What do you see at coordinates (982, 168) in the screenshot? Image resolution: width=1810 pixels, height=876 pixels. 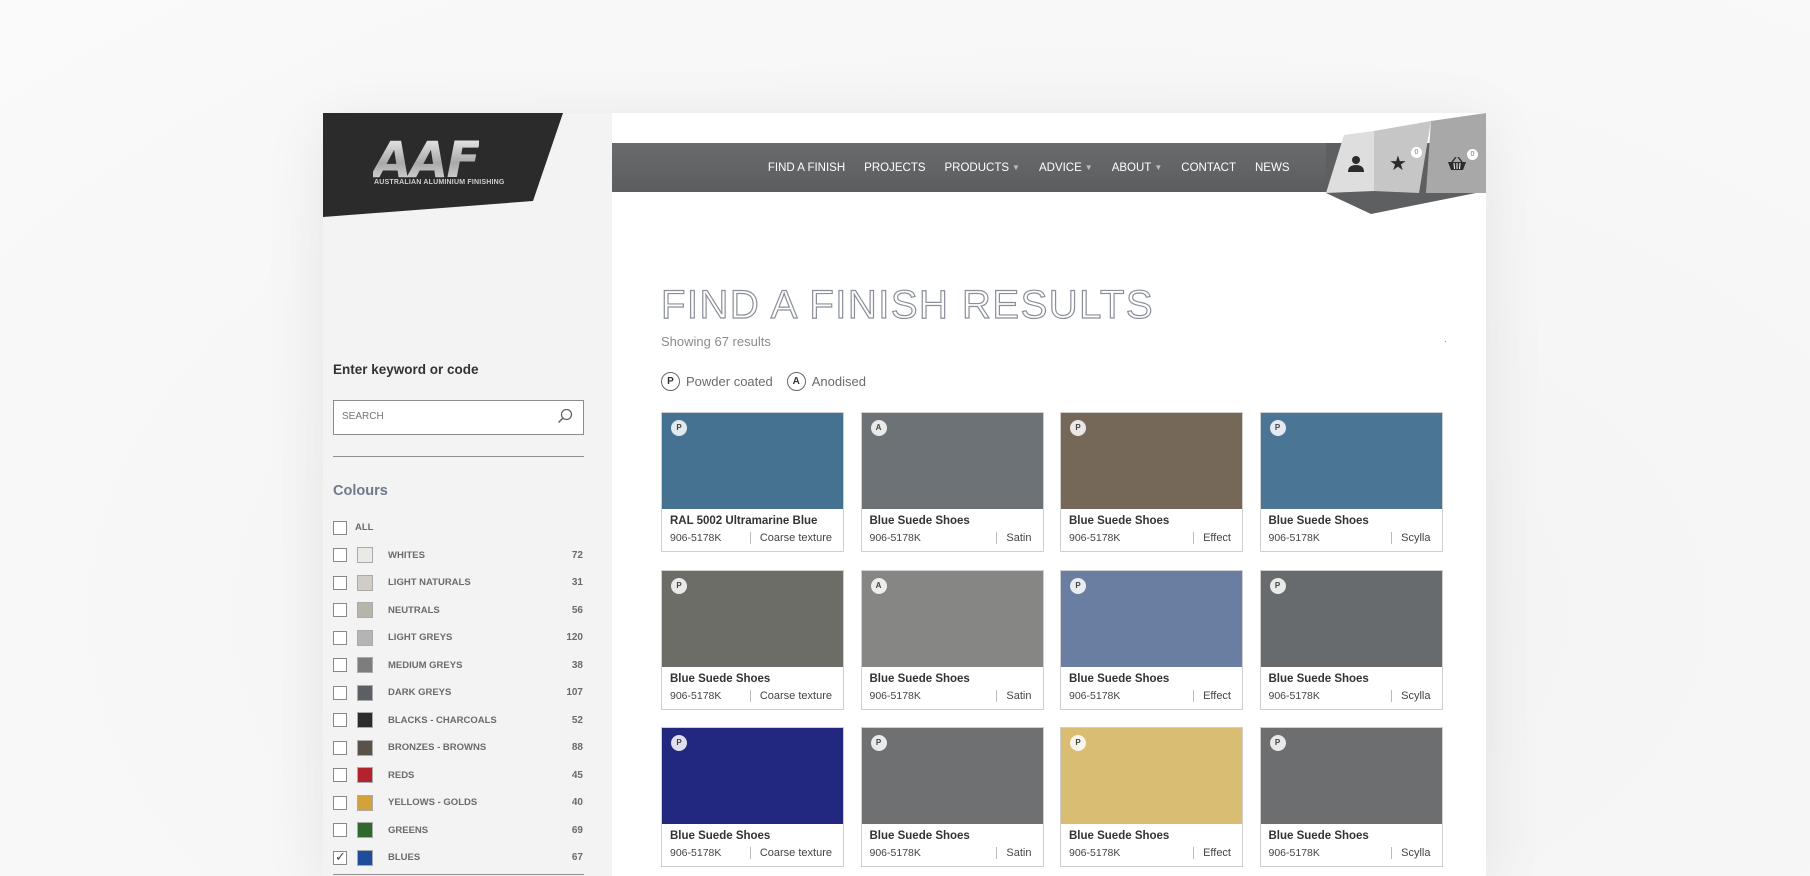 I see `nav-item-products: PRODUCTS ▼` at bounding box center [982, 168].